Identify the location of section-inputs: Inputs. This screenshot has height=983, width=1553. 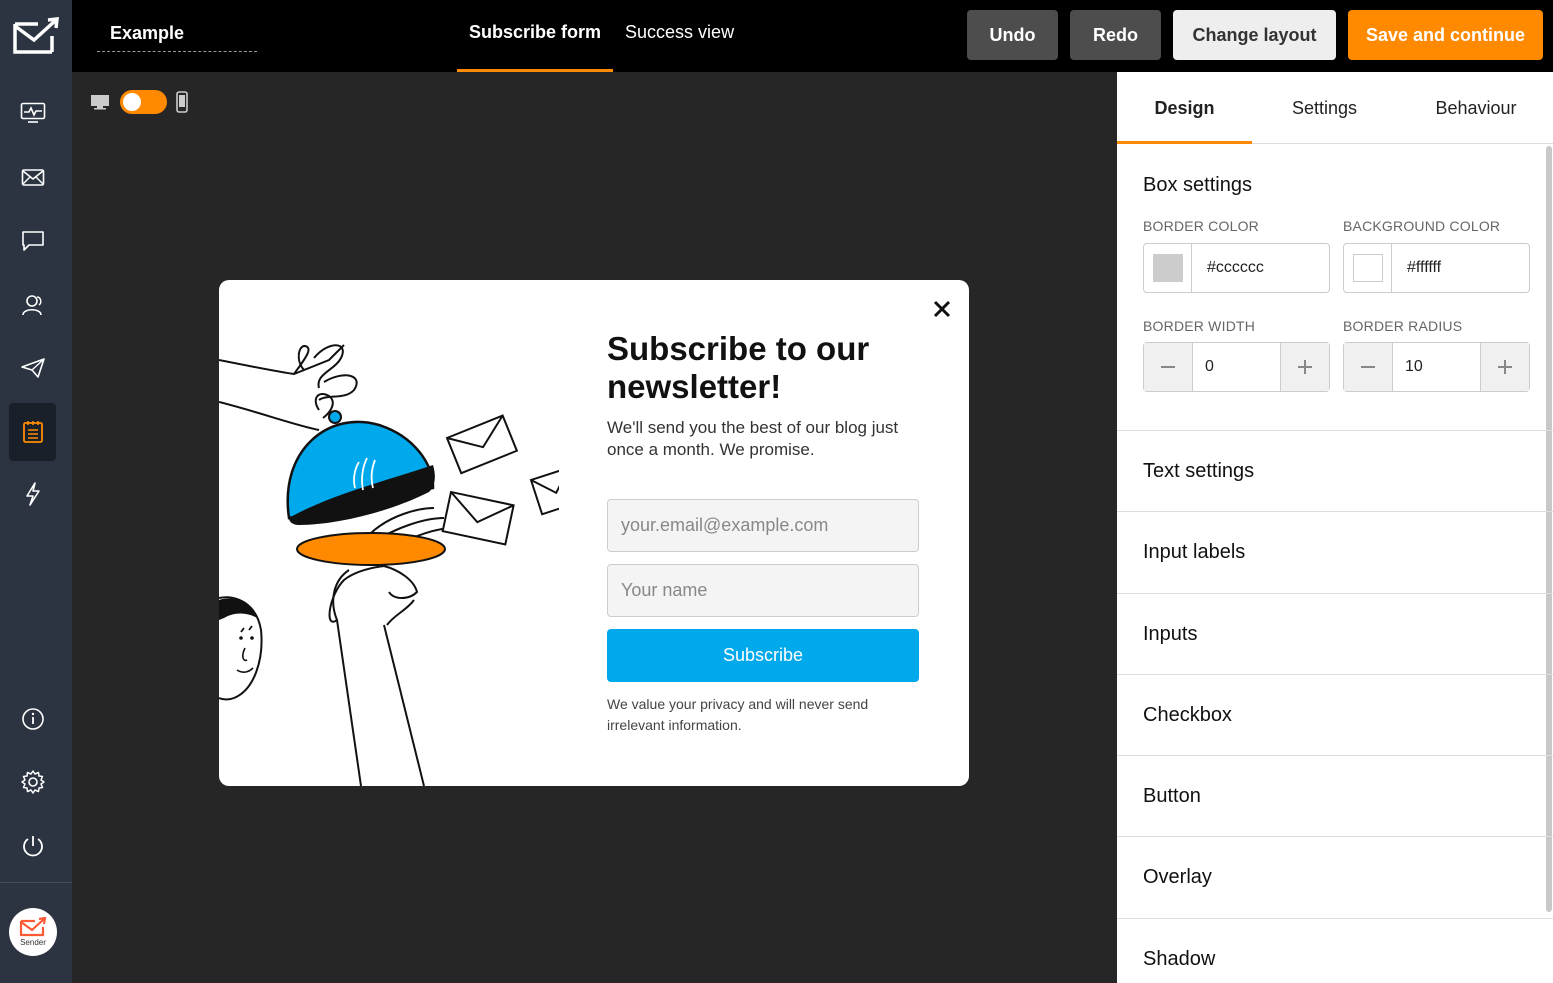
(1170, 634).